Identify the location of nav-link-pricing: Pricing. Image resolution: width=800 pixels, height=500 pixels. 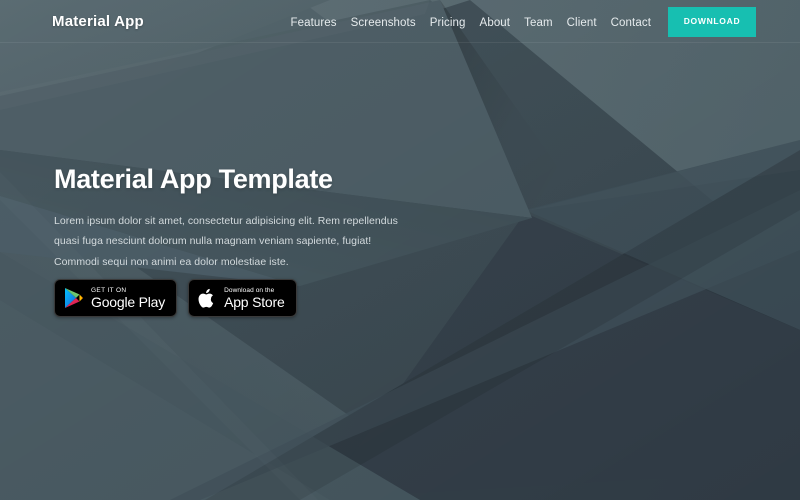
(448, 23).